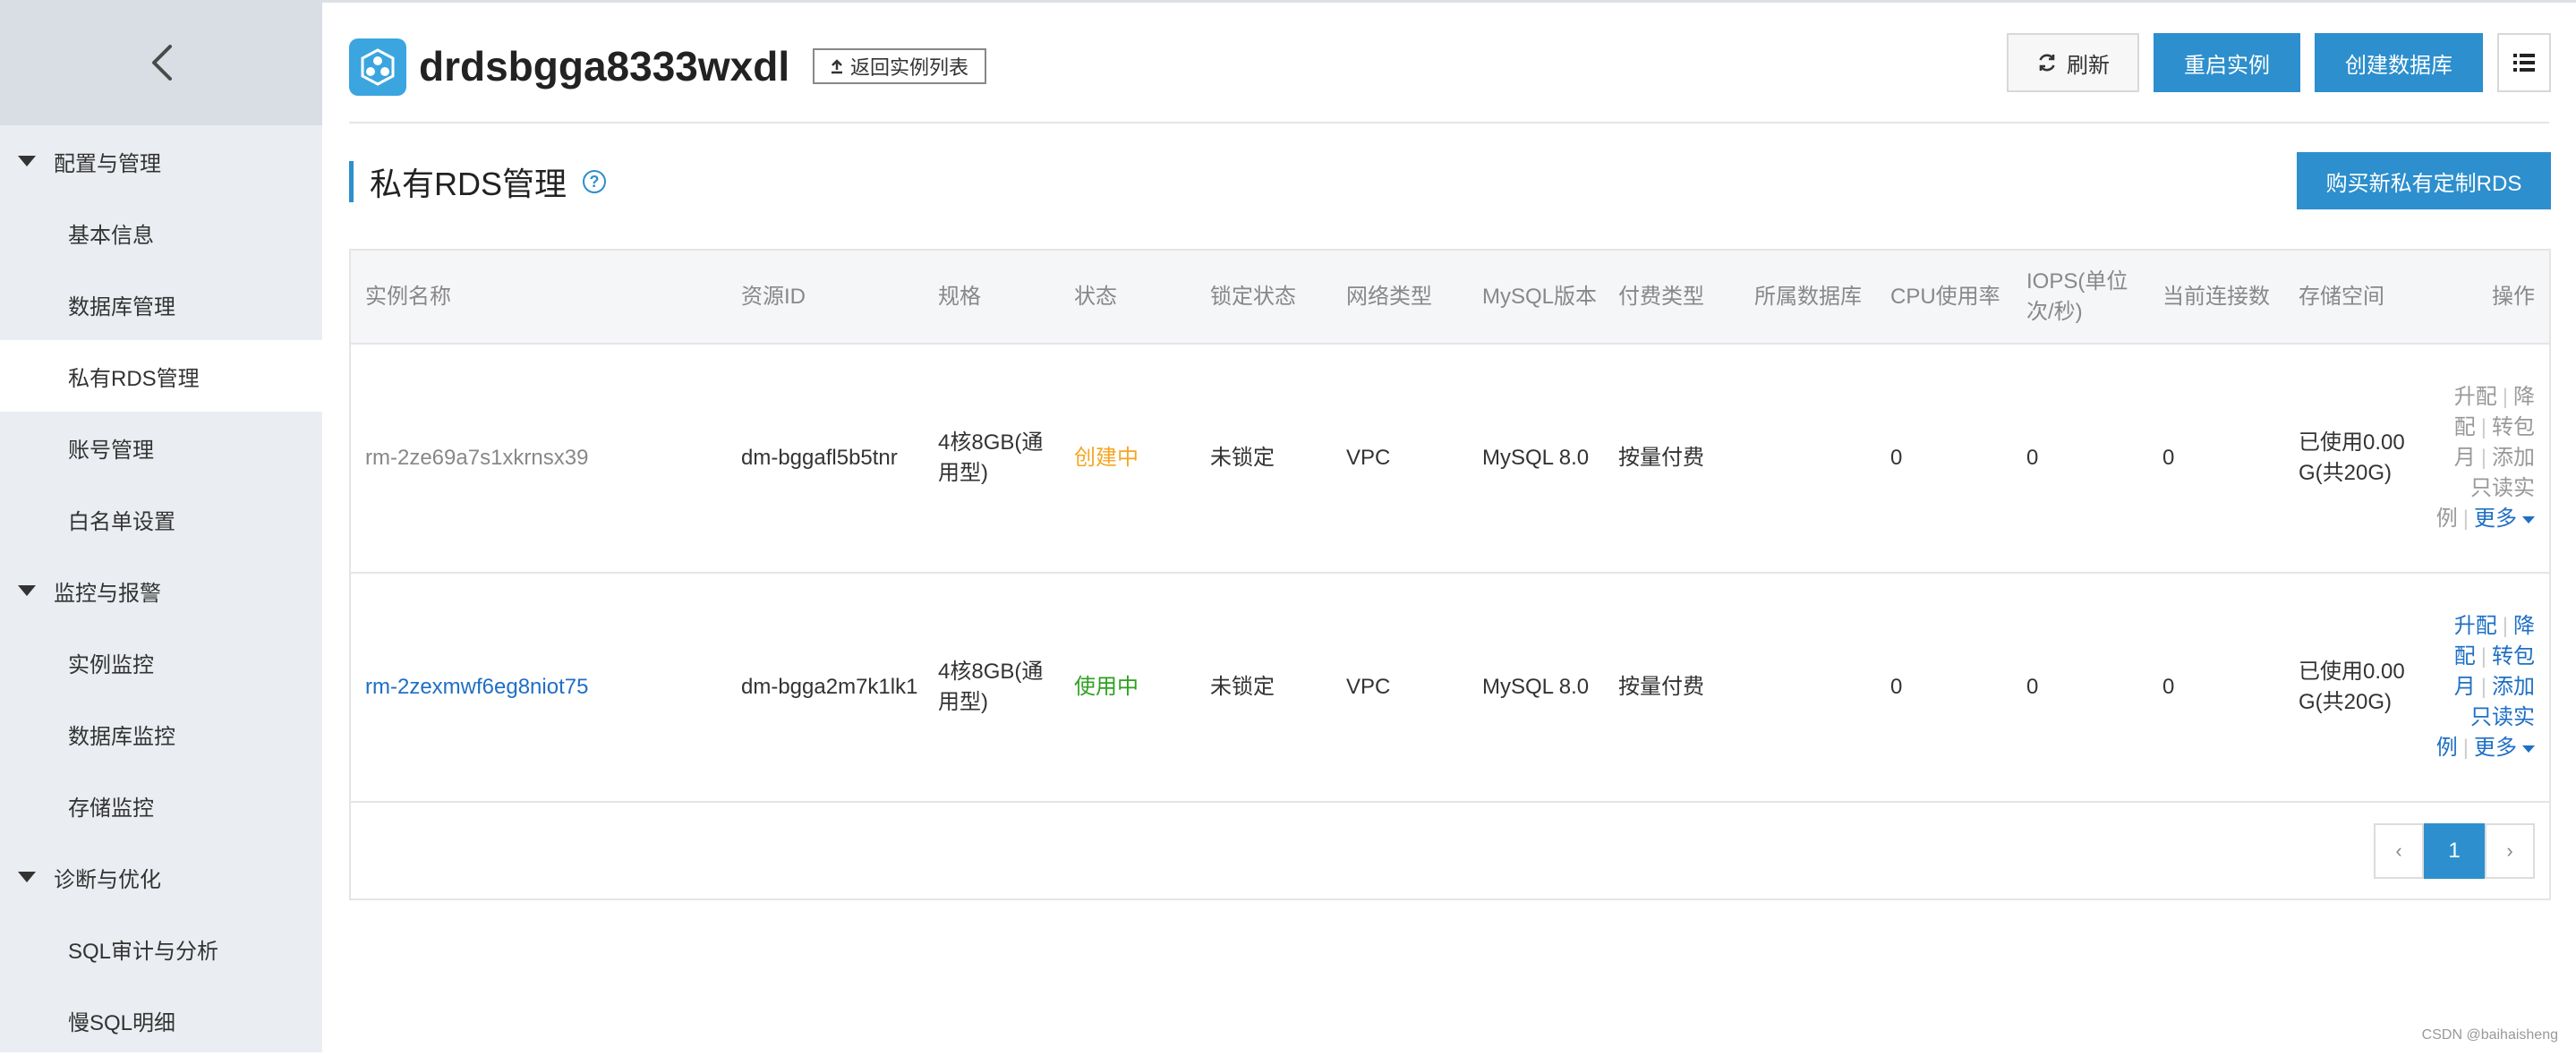  Describe the element at coordinates (2484, 298) in the screenshot. I see `col-header-actions: 操作` at that location.